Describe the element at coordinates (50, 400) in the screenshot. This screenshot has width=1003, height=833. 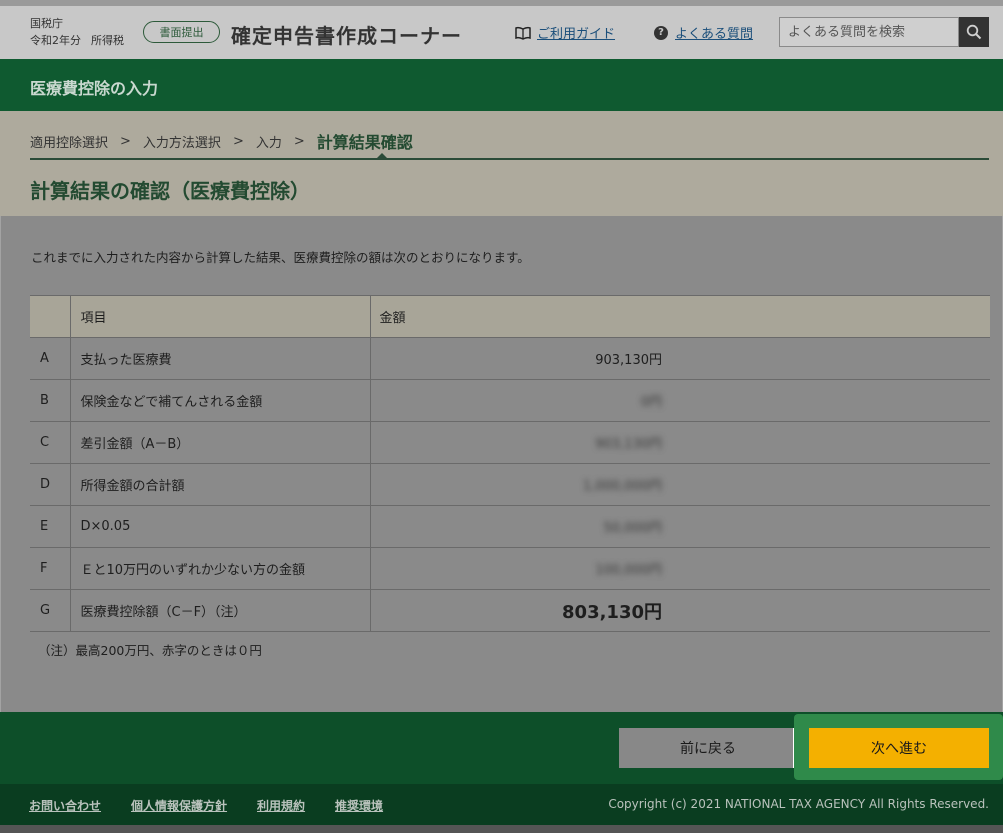
I see `row-letter: B` at that location.